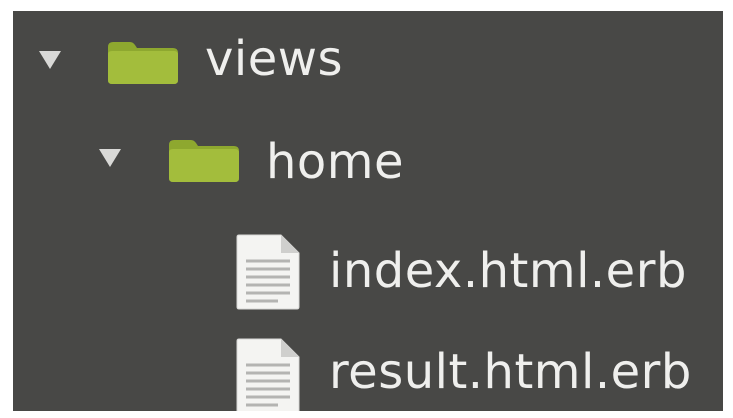 The width and height of the screenshot is (733, 418). Describe the element at coordinates (508, 271) in the screenshot. I see `tree-item-label: index.html.erb` at that location.